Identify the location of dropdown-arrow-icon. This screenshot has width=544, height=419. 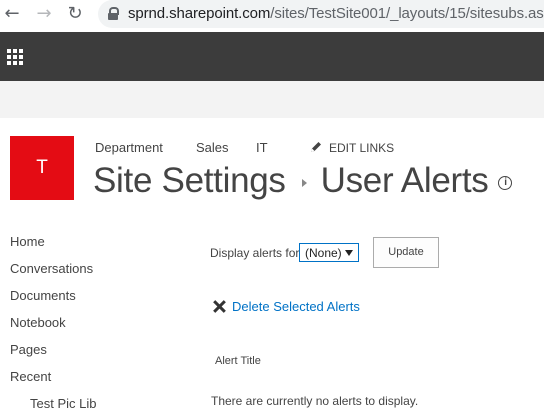
(349, 253).